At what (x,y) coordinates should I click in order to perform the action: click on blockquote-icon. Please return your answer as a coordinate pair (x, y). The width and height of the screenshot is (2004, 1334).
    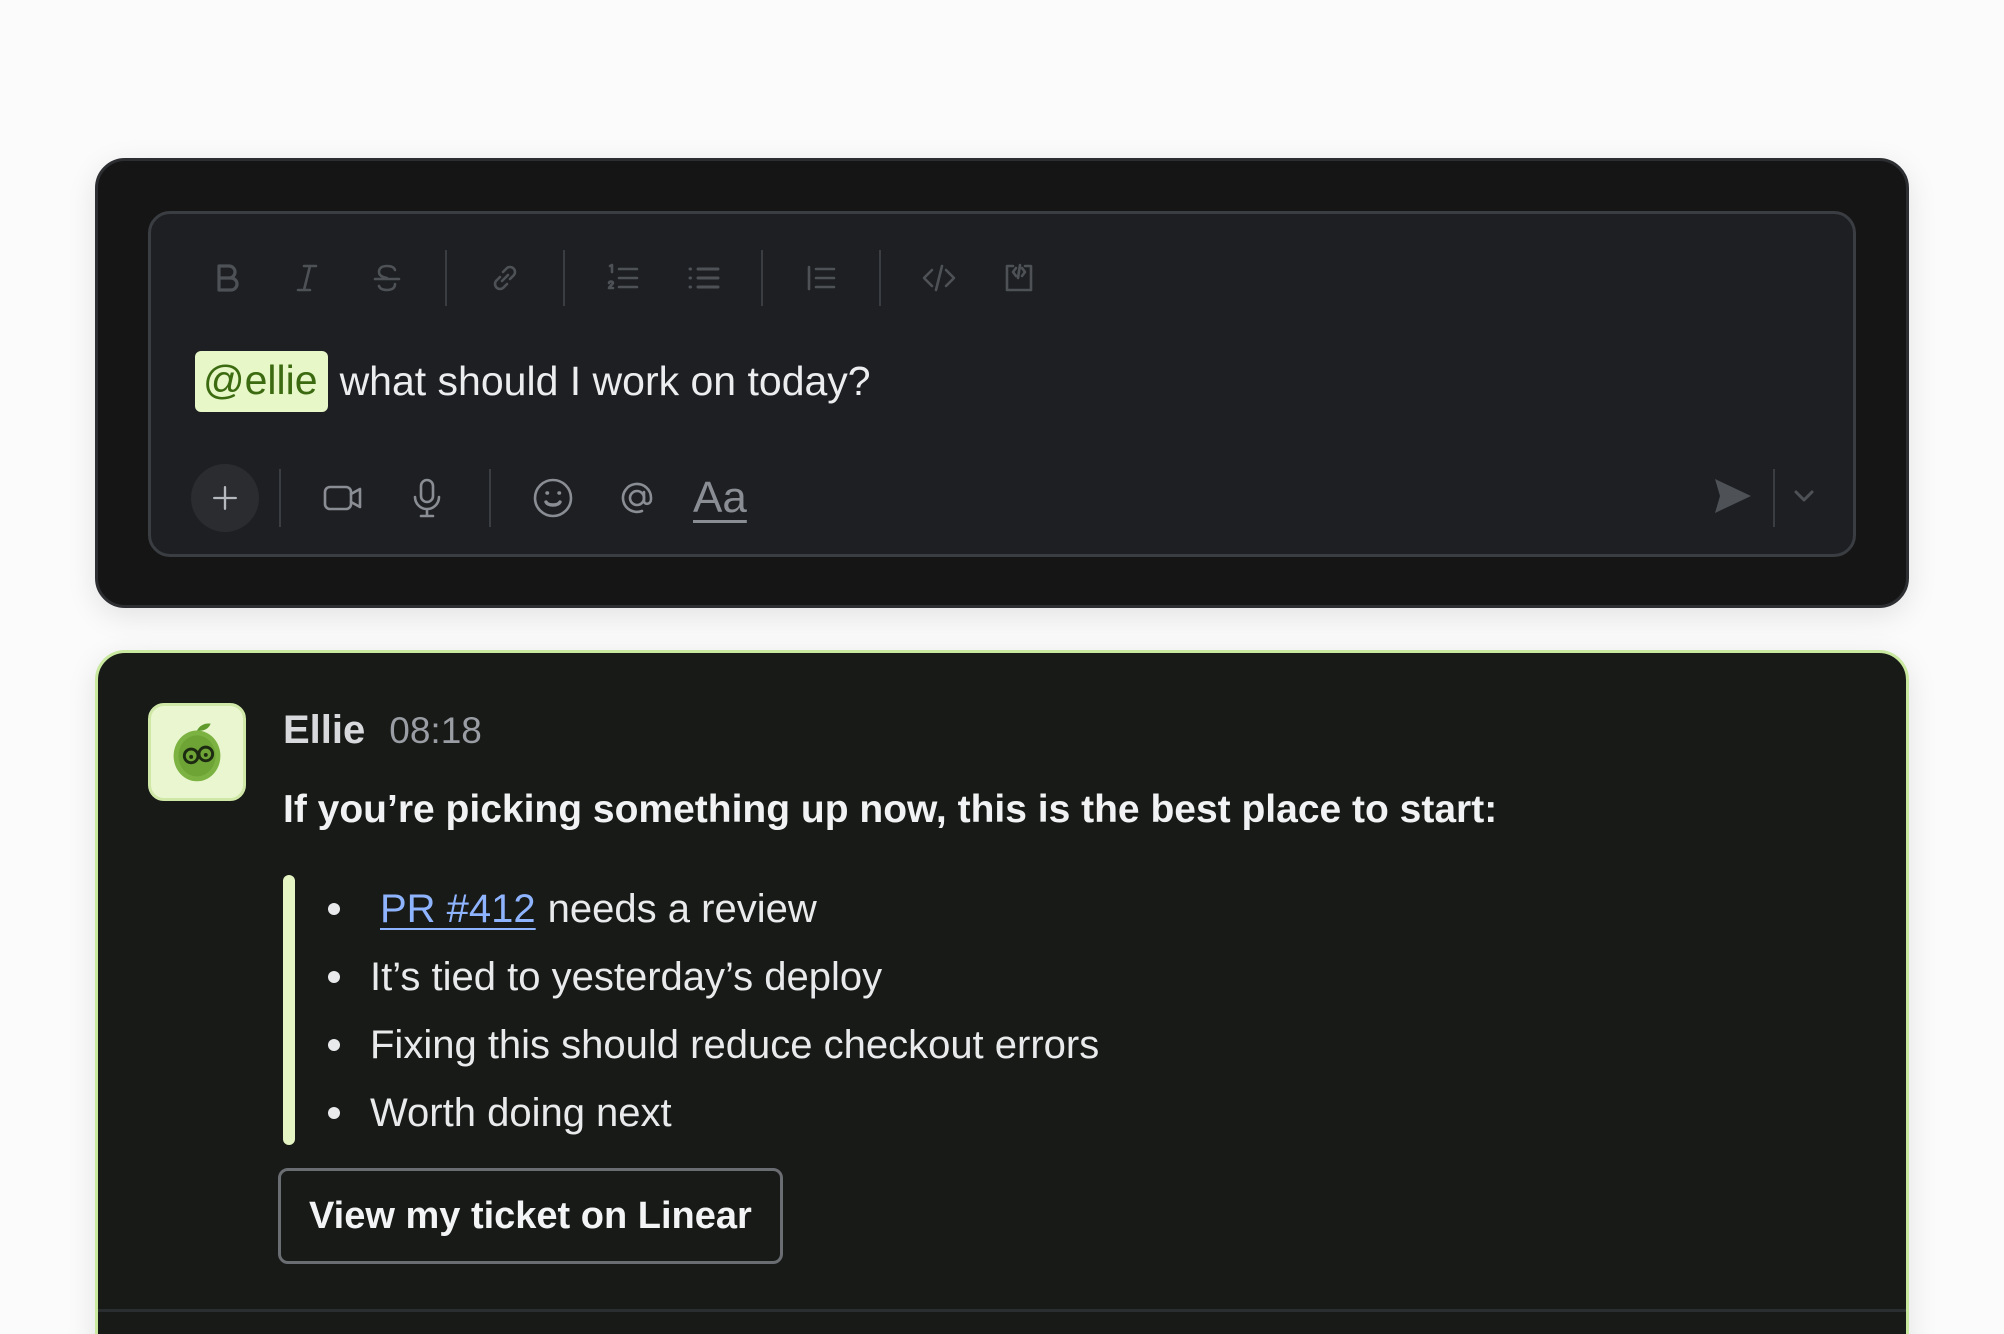
    Looking at the image, I should click on (821, 278).